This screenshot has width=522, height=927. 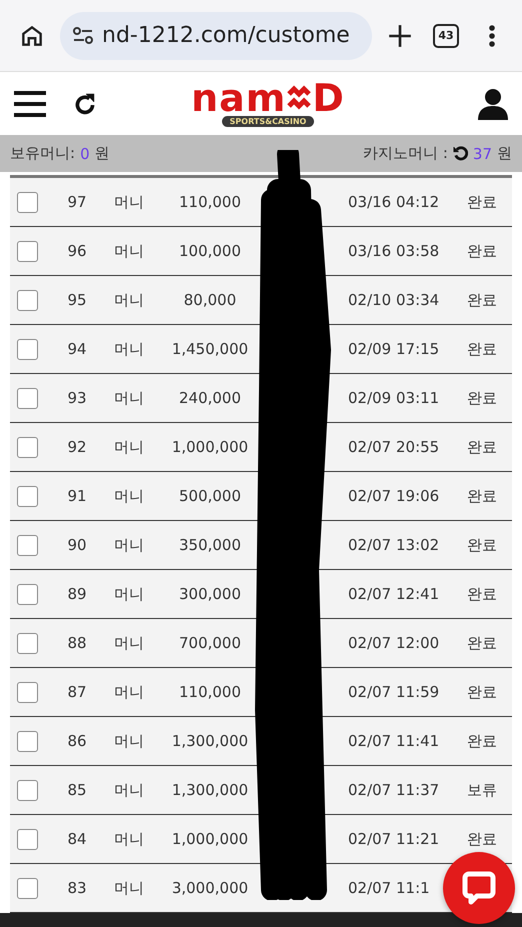 I want to click on row-amount: 350,000, so click(x=210, y=545).